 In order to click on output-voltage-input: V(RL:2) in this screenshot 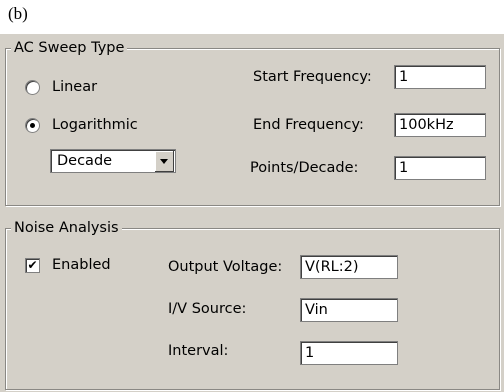, I will do `click(349, 267)`.